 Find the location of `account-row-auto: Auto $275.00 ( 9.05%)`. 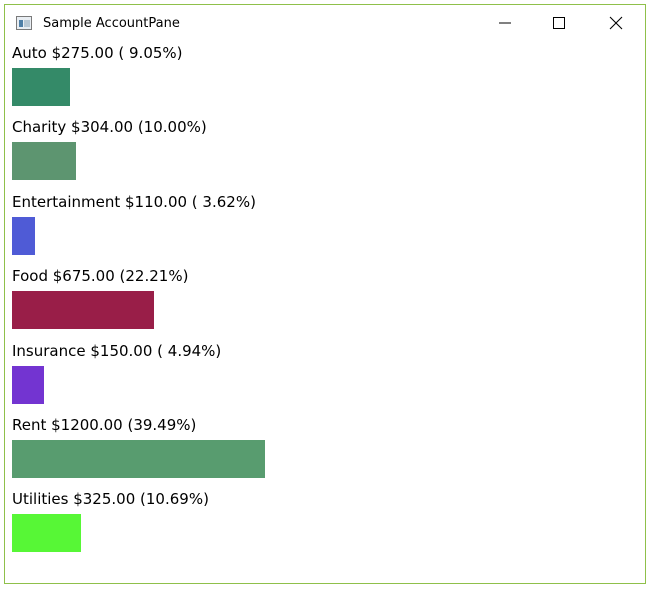

account-row-auto: Auto $275.00 ( 9.05%) is located at coordinates (322, 81).